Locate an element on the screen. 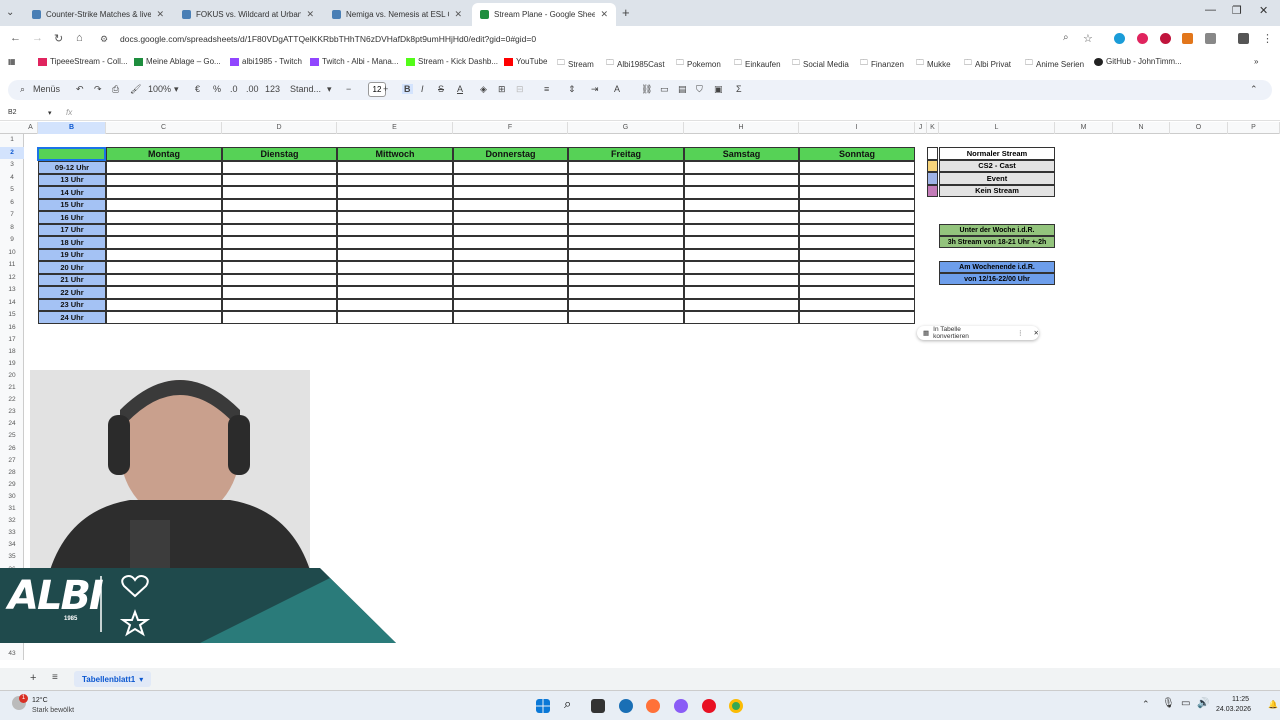  row-header: 27 is located at coordinates (12, 461).